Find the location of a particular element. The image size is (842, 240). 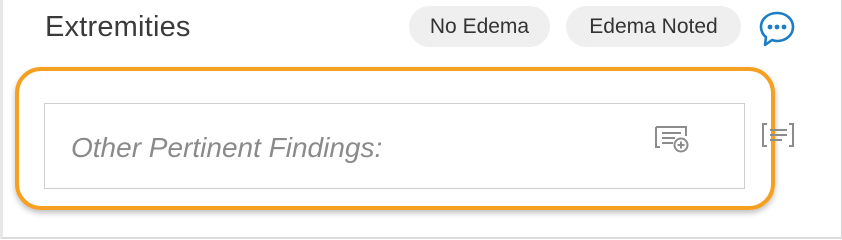

comment-button is located at coordinates (777, 29).